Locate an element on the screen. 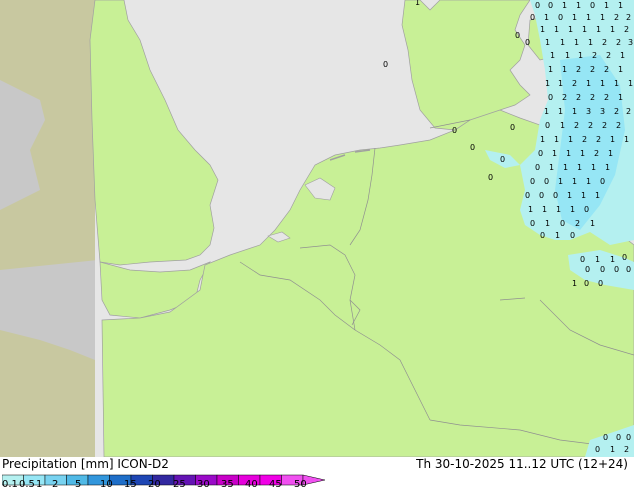 This screenshot has height=490, width=634. colorbar-tick-label: 50 is located at coordinates (300, 484).